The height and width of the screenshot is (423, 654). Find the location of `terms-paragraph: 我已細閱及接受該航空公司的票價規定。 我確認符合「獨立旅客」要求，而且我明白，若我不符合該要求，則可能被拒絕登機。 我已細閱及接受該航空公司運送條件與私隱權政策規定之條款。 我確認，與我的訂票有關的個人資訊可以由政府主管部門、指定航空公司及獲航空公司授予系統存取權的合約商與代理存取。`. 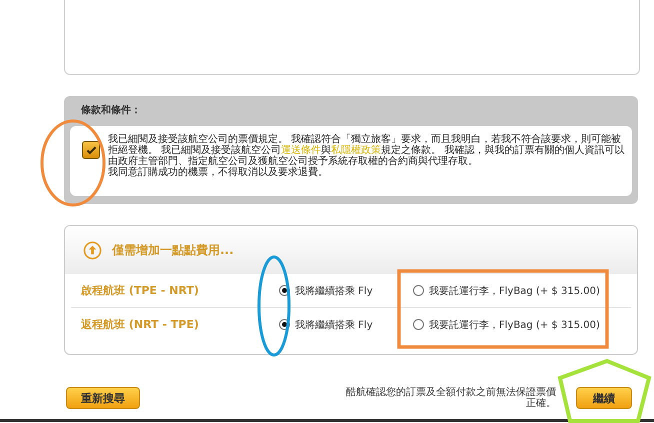

terms-paragraph: 我已細閱及接受該航空公司的票價規定。 我確認符合「獨立旅客」要求，而且我明白，若我不符合該要求，則可能被拒絕登機。 我已細閱及接受該航空公司運送條件與私隱權政策規定之條款。 我確認，與我的訂票有關的個人資訊可以由政府主管部門、指定航空公司及獲航空公司授予系統存取權的合約商與代理存取。 is located at coordinates (367, 150).